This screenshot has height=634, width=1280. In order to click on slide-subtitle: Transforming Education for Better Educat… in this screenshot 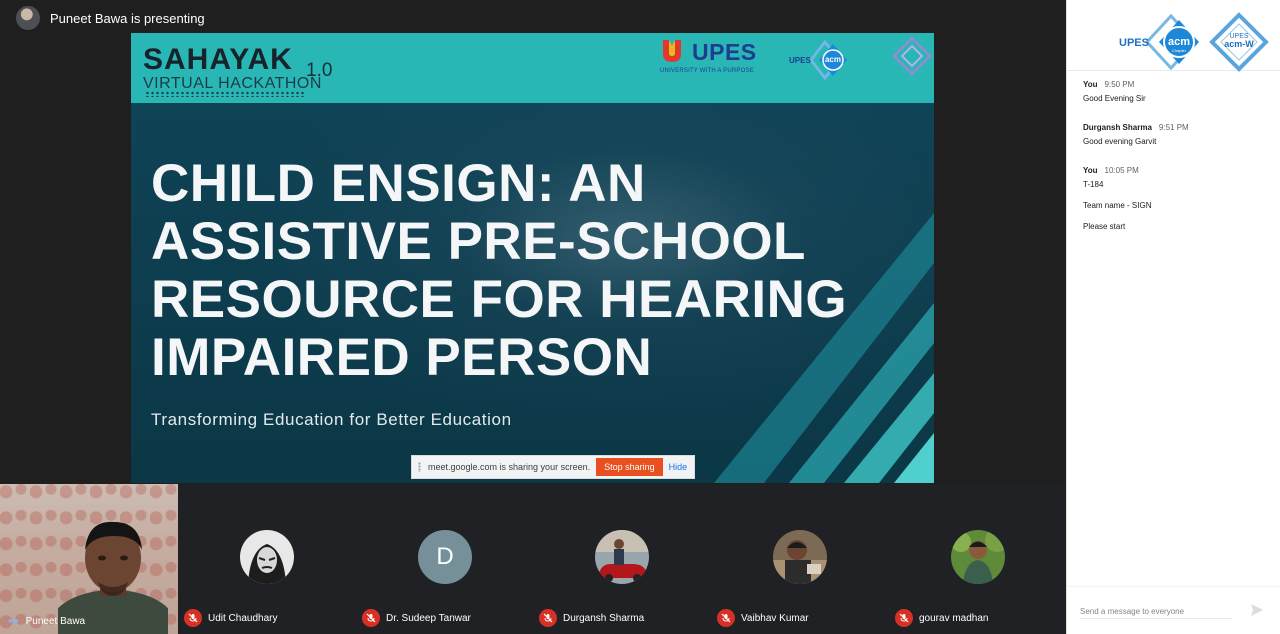, I will do `click(331, 419)`.